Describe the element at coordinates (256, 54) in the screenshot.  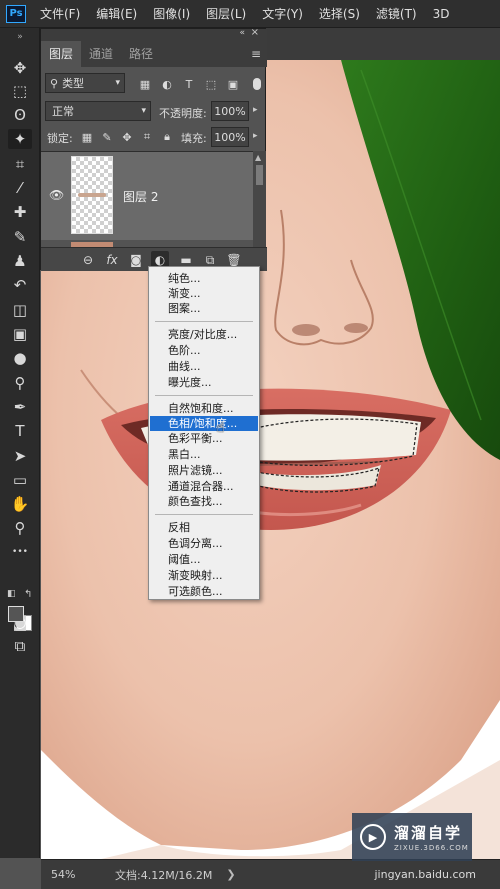
I see `panel-menu-icon: ≡` at that location.